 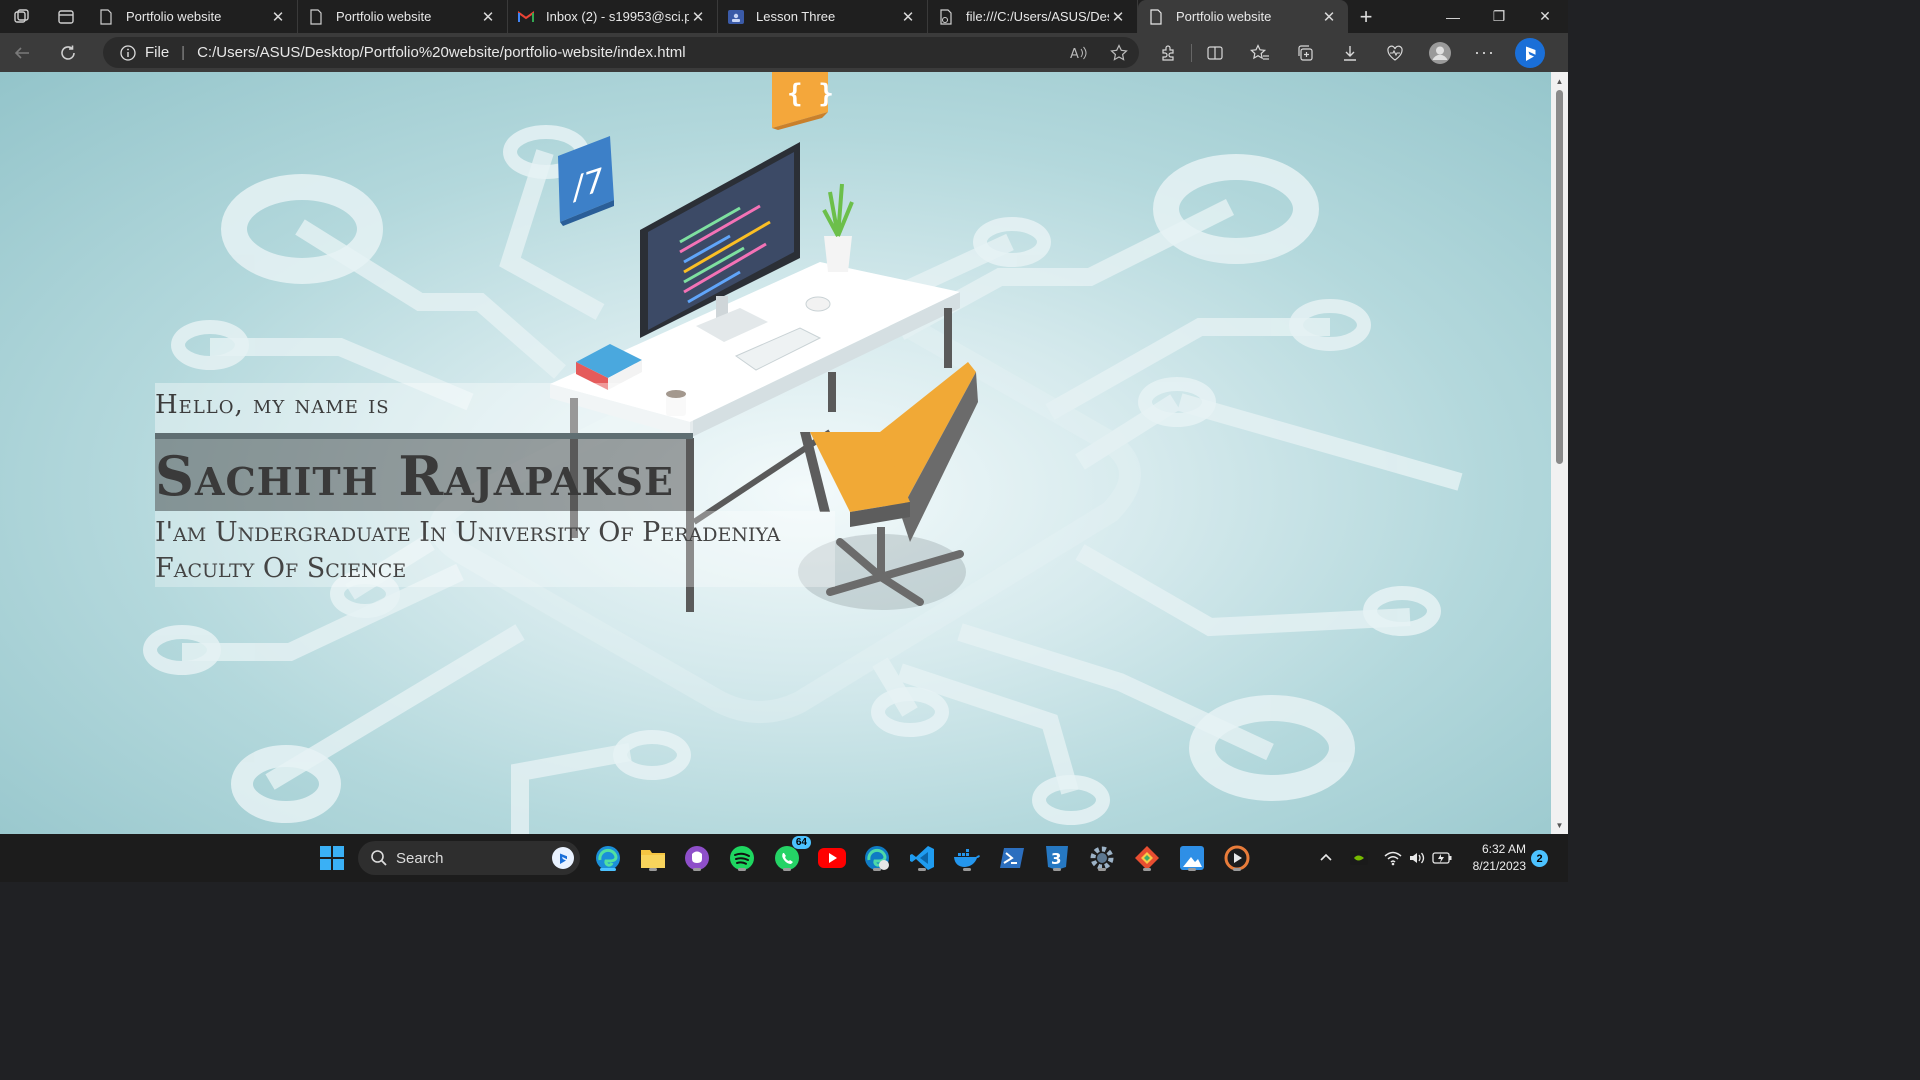 What do you see at coordinates (877, 858) in the screenshot?
I see `taskbar-edge-profile` at bounding box center [877, 858].